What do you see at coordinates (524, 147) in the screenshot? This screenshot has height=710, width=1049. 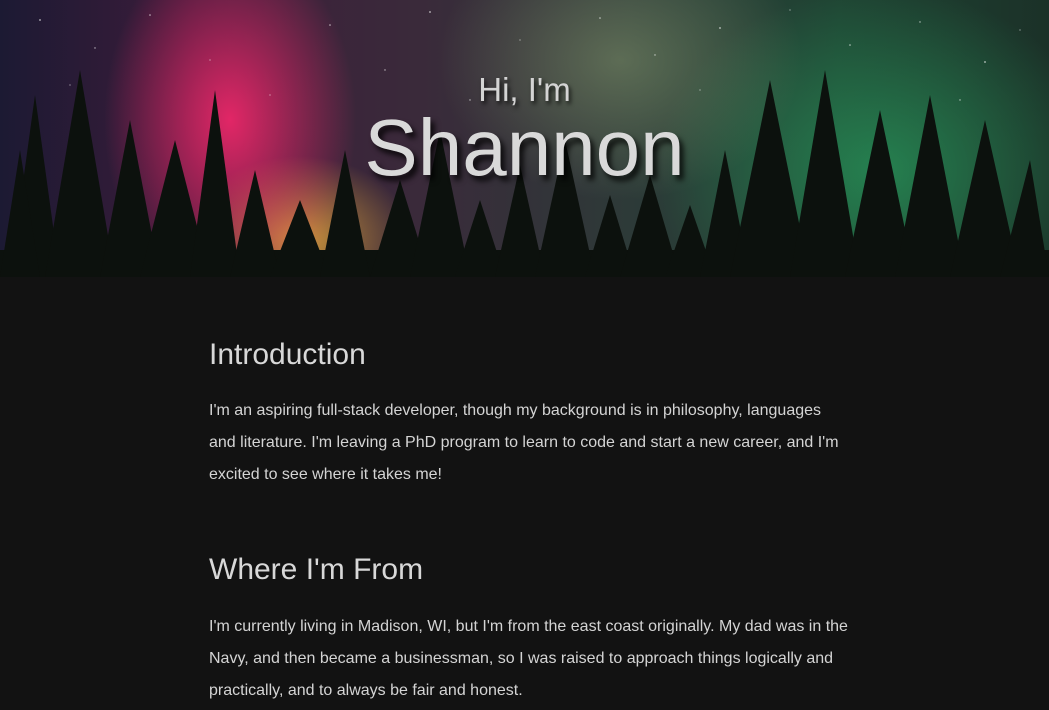 I see `hero-name: Shannon` at bounding box center [524, 147].